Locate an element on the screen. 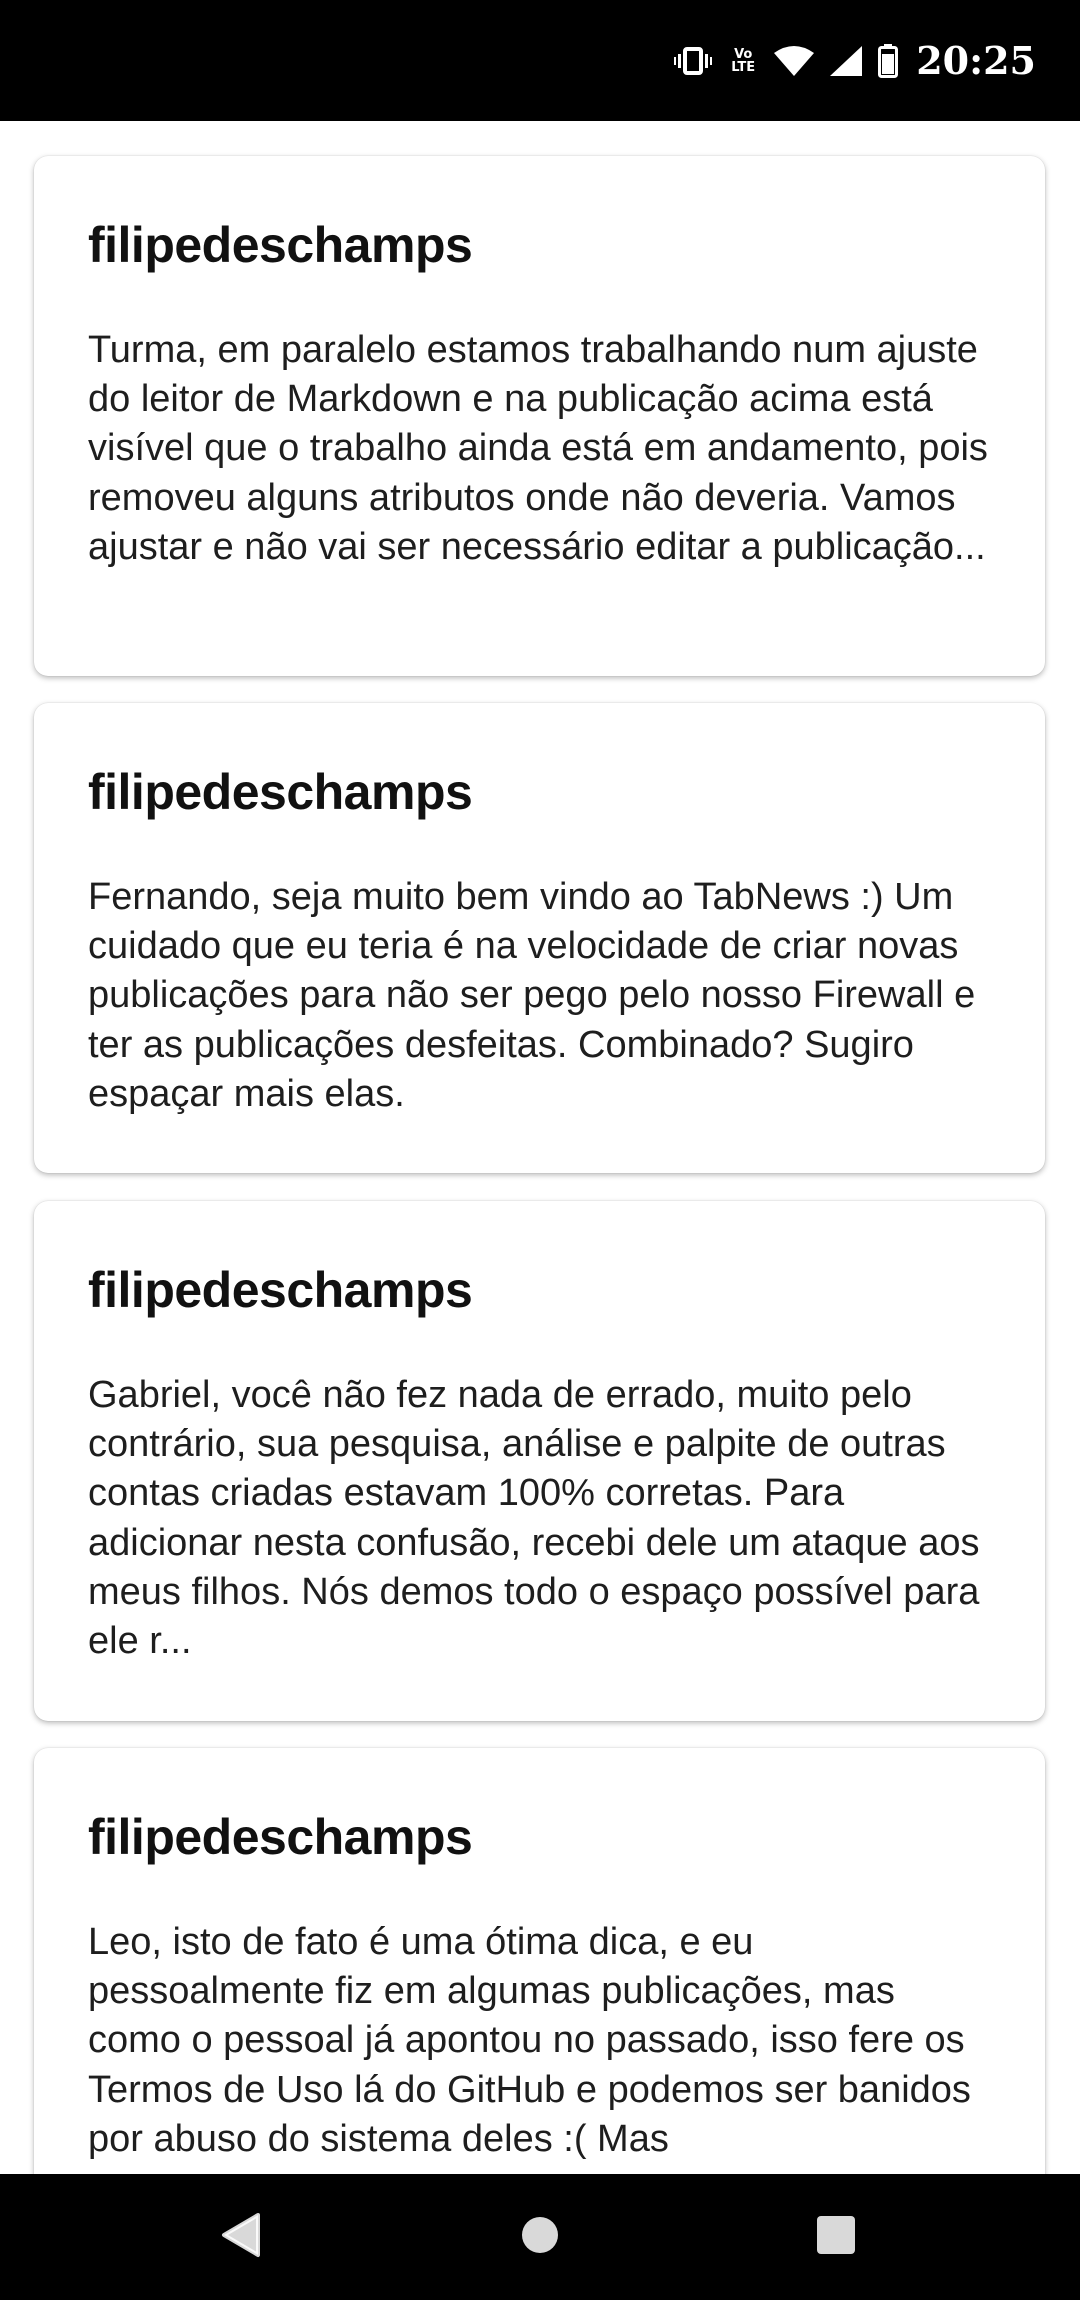 The height and width of the screenshot is (2300, 1080). home-icon is located at coordinates (540, 2237).